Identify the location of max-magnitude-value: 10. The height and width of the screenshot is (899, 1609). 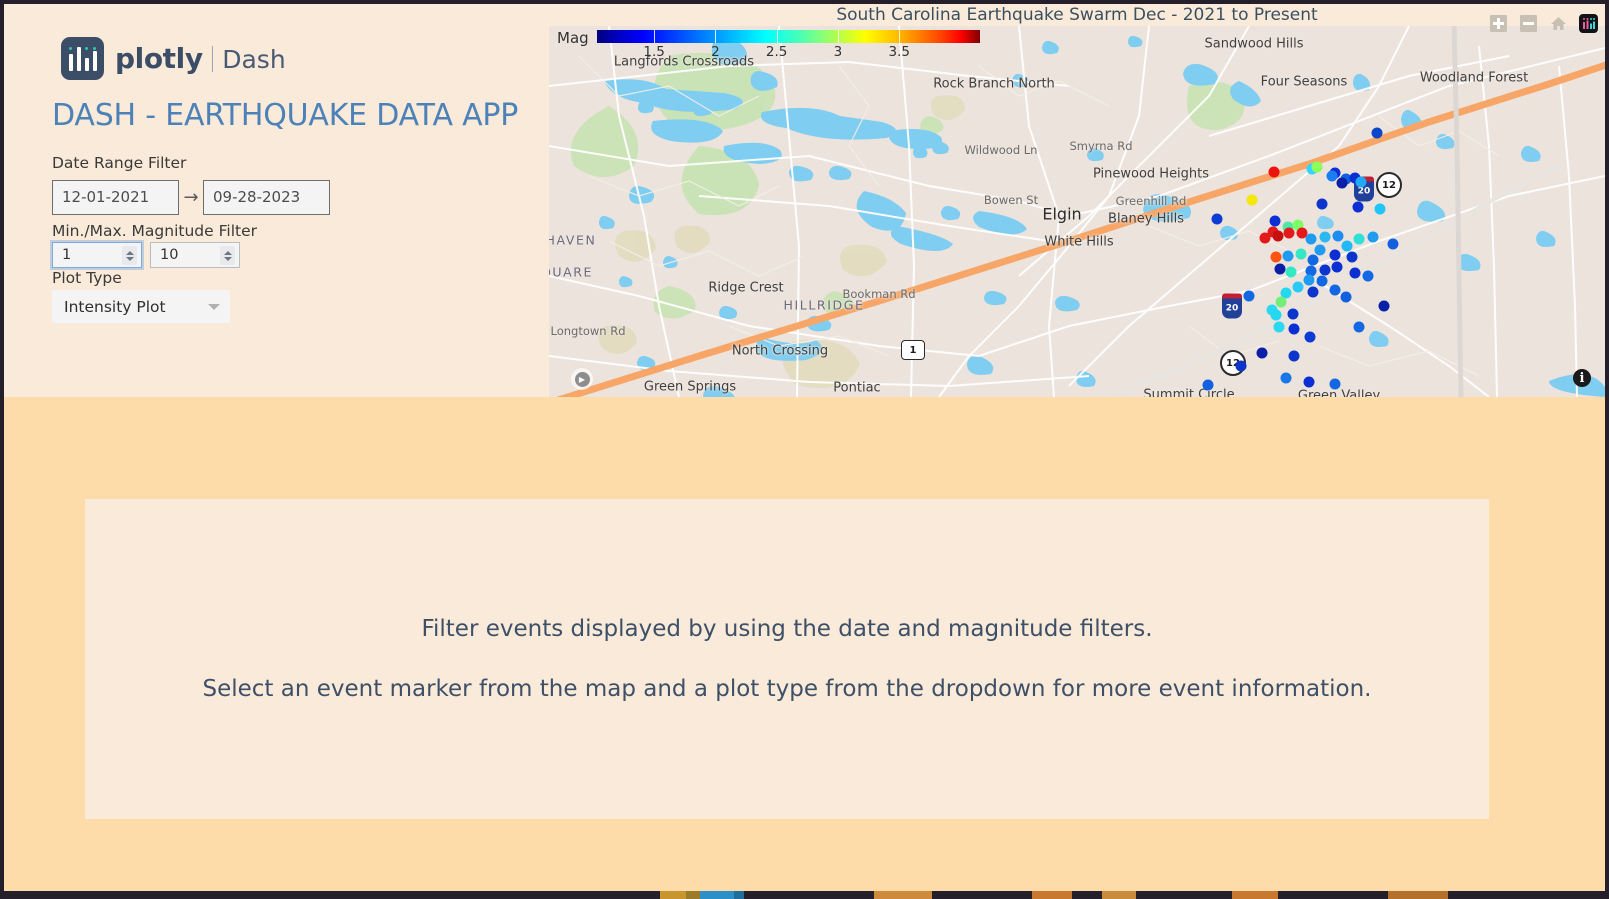
(169, 255).